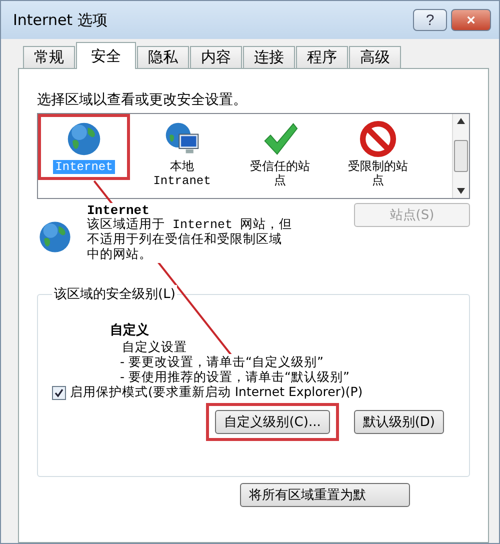 Image resolution: width=500 pixels, height=544 pixels. Describe the element at coordinates (325, 495) in the screenshot. I see `reset-zones-button: 将所有区域重置为默` at that location.